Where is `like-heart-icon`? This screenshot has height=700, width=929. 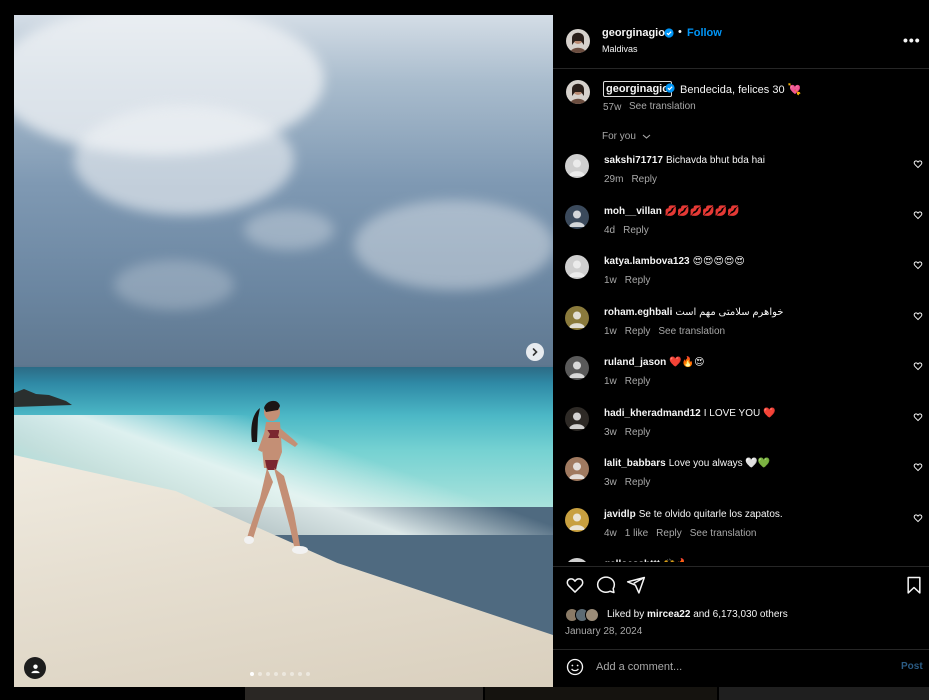
like-heart-icon is located at coordinates (575, 585).